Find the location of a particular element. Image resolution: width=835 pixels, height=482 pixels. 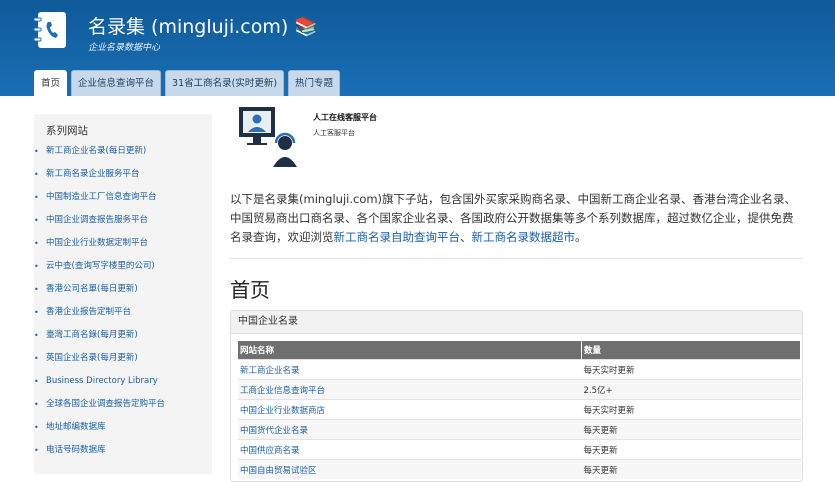

sidebar-item: 云中查(查询写字楼里的公司) is located at coordinates (99, 266).